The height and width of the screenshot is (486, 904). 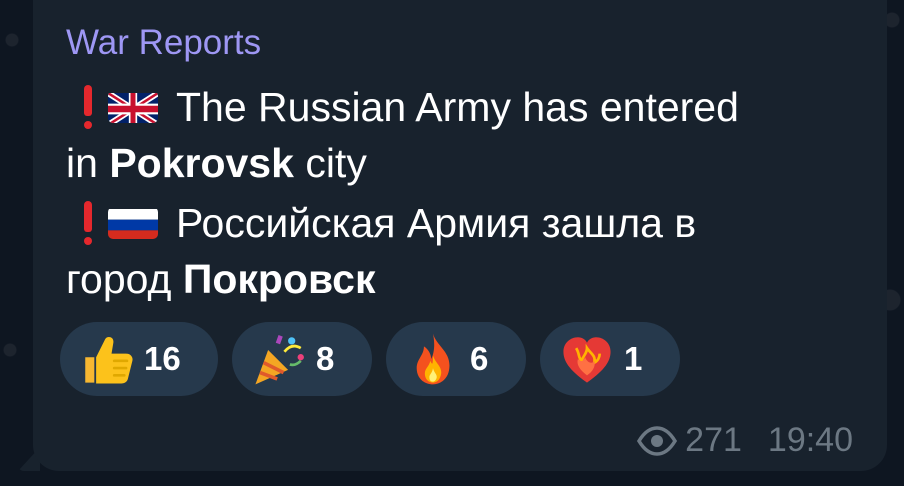 What do you see at coordinates (201, 163) in the screenshot?
I see `message-text-city-en: Pokrovsk` at bounding box center [201, 163].